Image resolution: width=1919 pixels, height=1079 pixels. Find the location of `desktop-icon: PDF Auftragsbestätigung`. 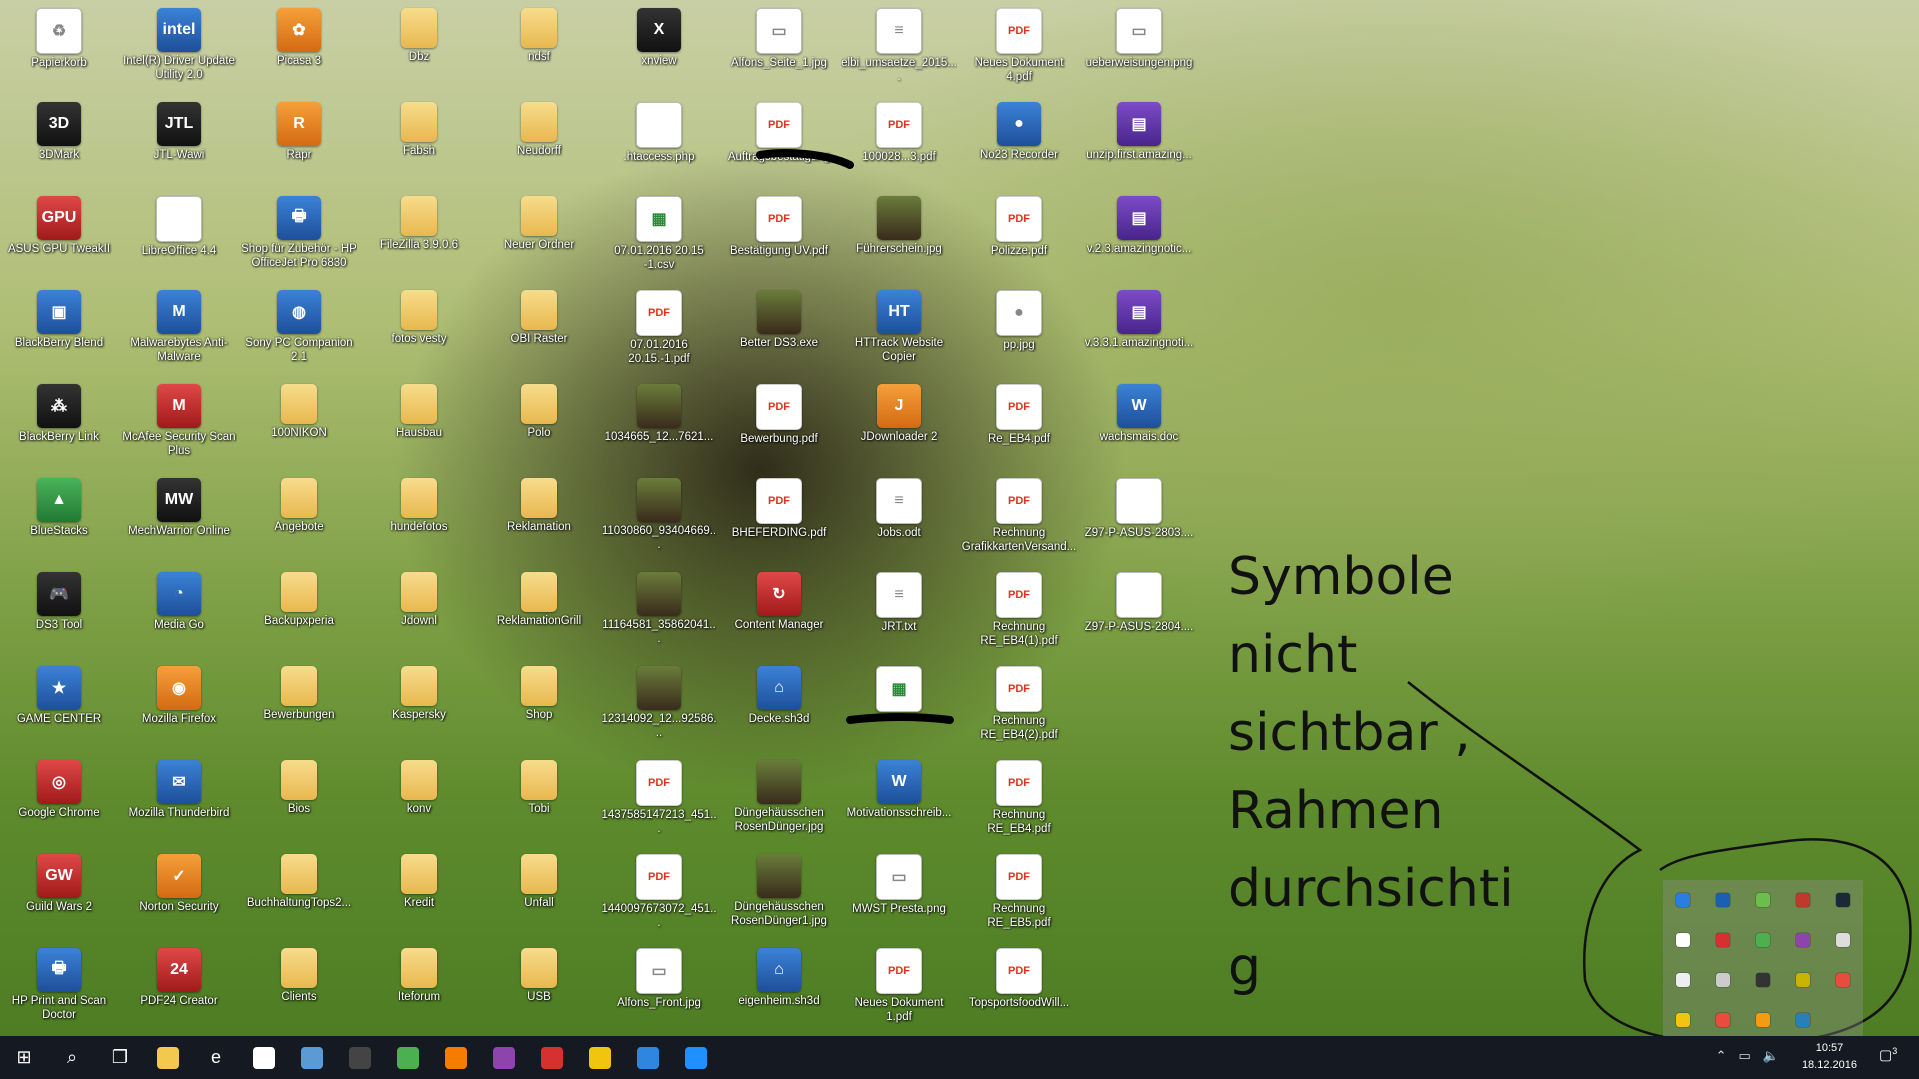

desktop-icon: PDF Auftragsbestätigung is located at coordinates (779, 142).